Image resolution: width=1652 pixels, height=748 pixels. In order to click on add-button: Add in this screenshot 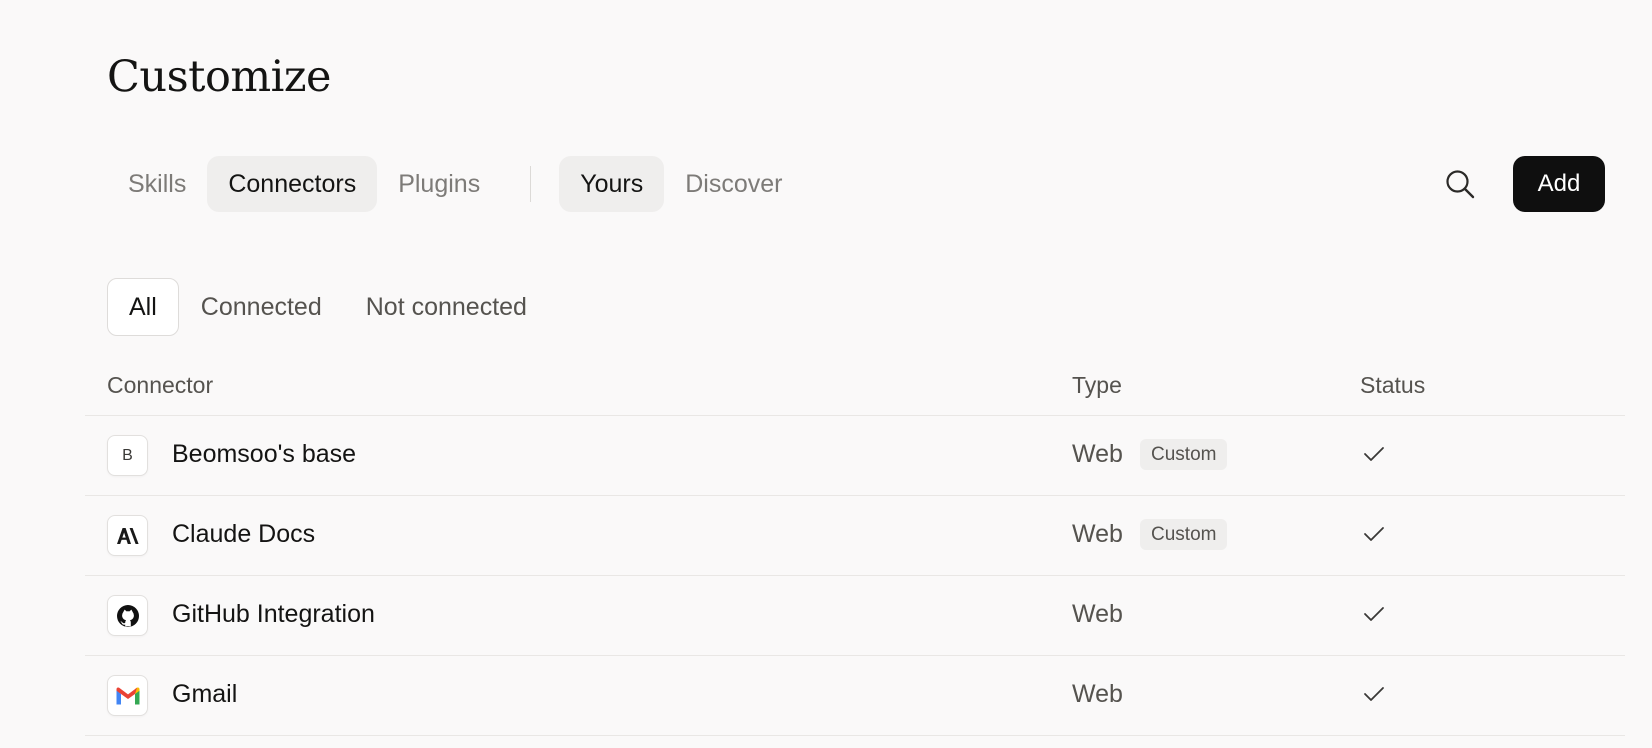, I will do `click(1559, 184)`.